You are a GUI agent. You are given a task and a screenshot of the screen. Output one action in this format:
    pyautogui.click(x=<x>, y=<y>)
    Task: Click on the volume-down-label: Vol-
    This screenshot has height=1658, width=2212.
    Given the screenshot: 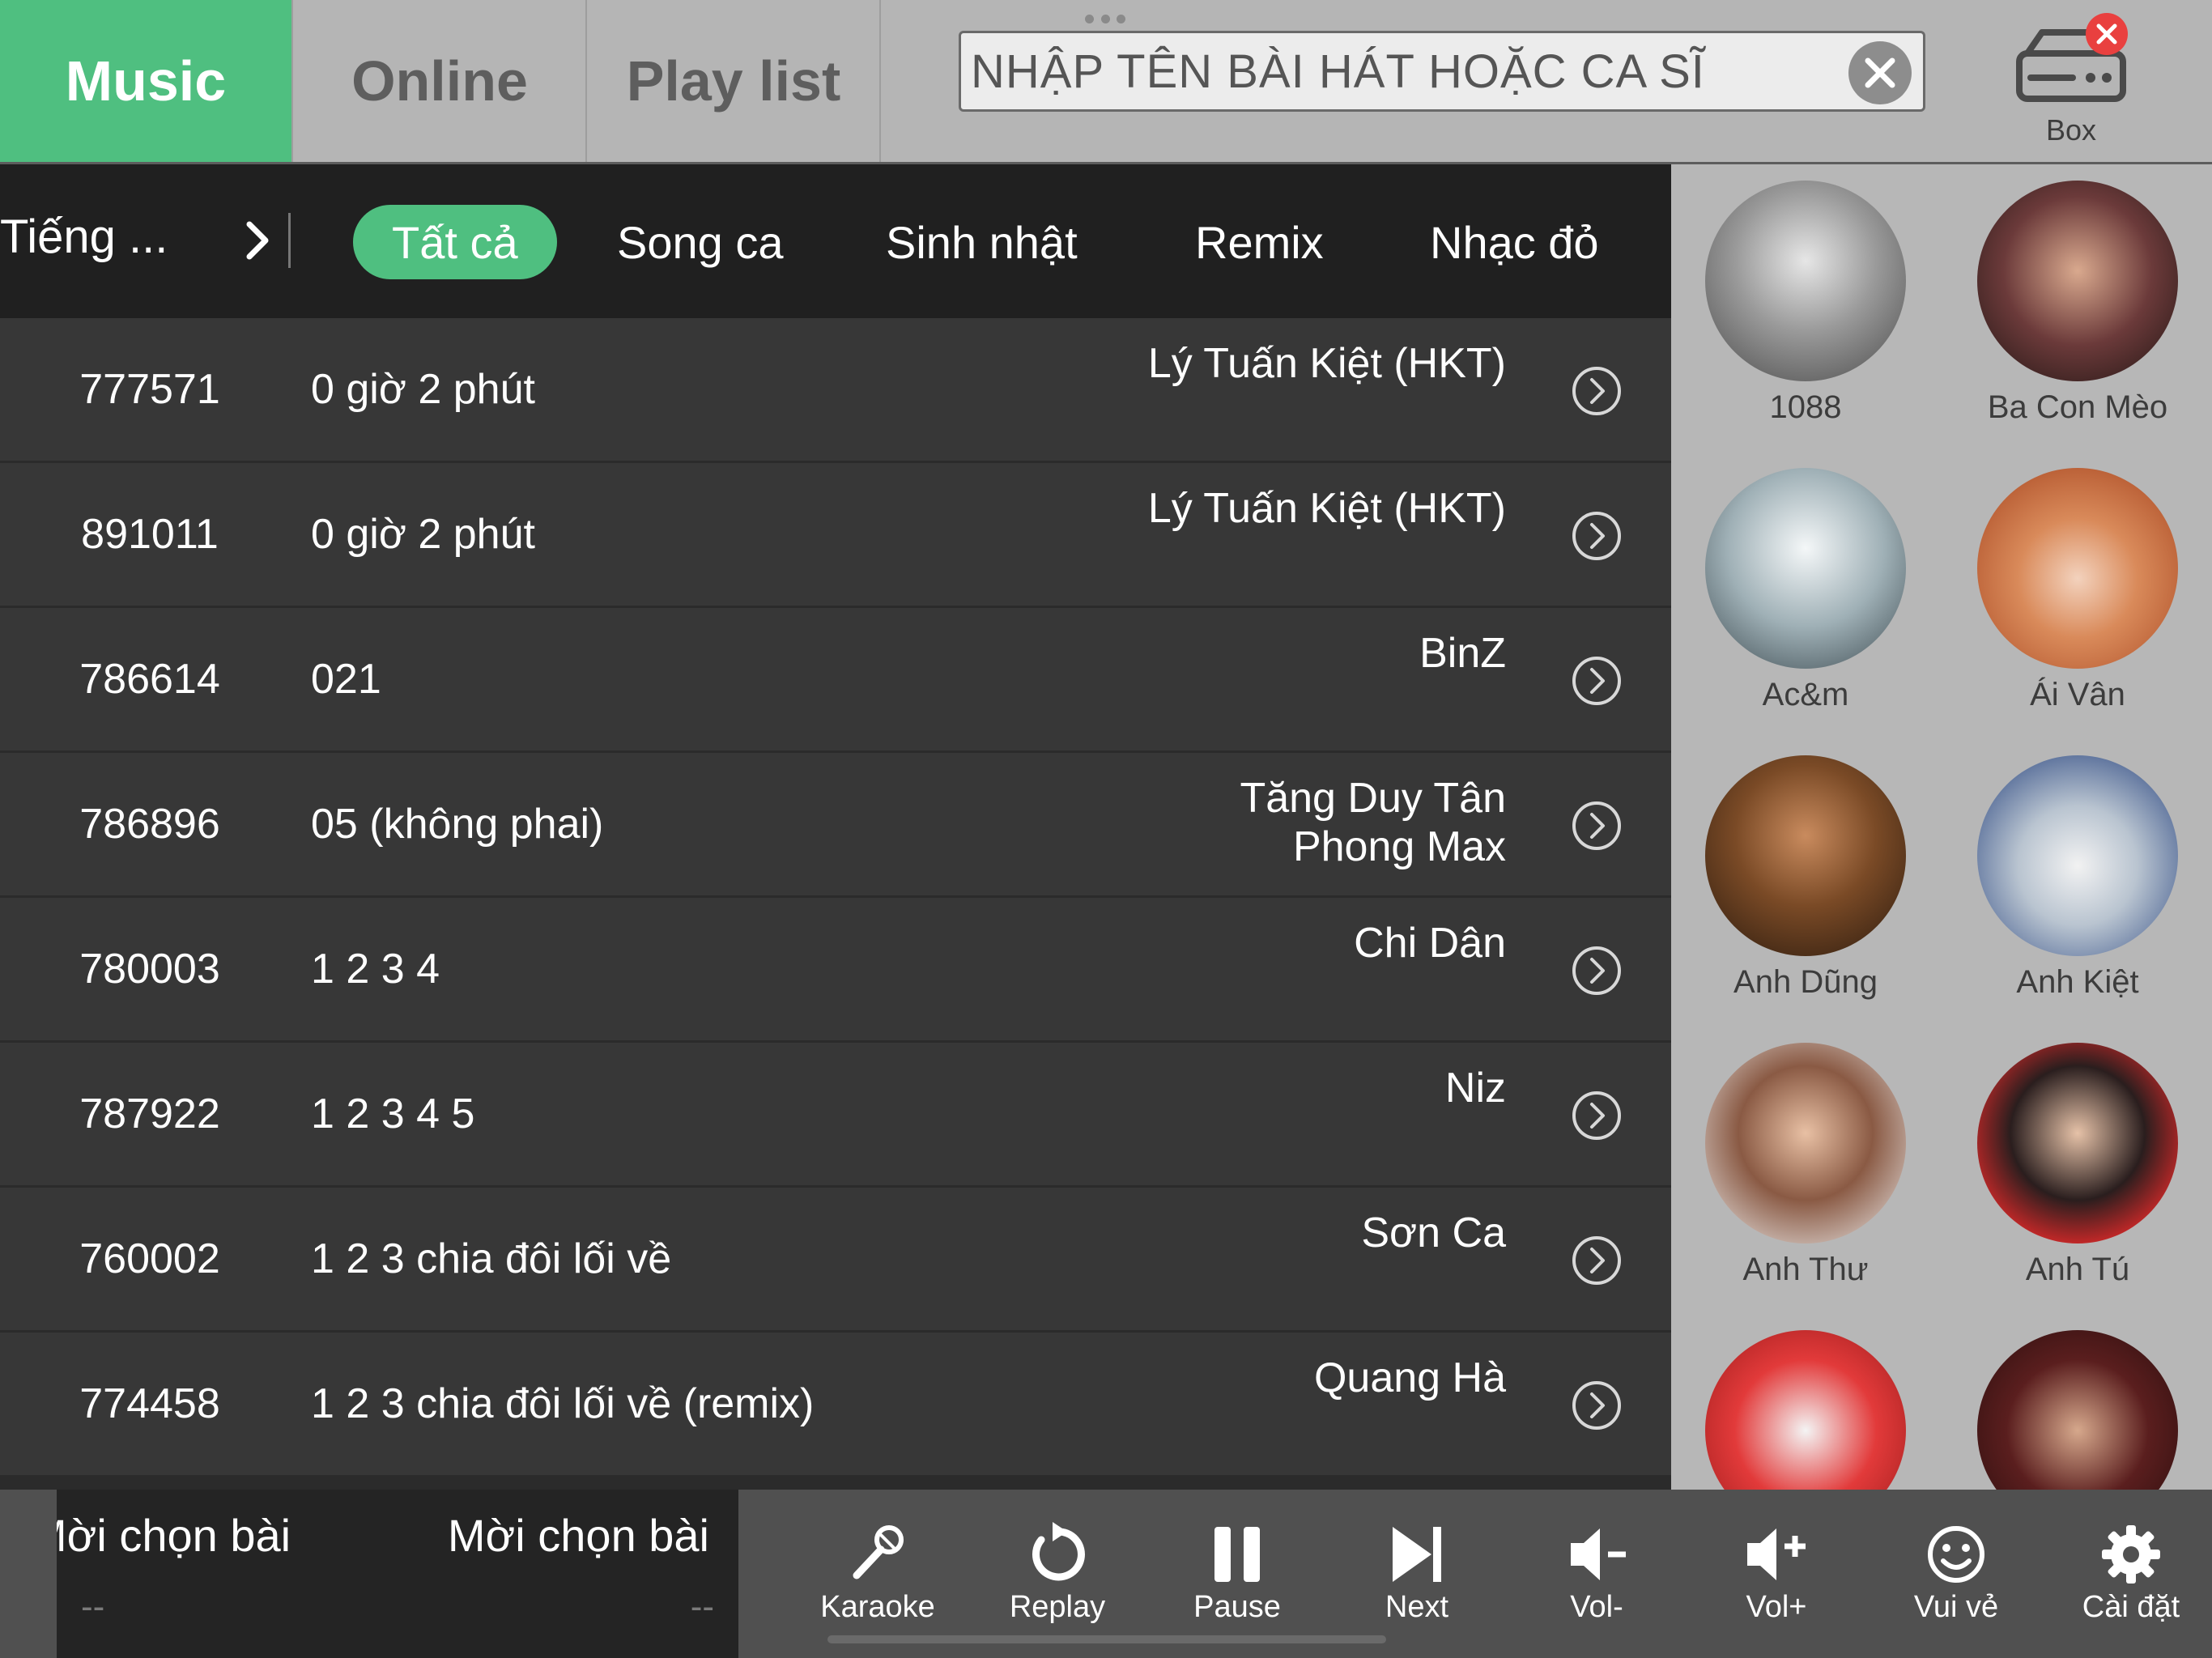 What is the action you would take?
    pyautogui.click(x=1597, y=1607)
    